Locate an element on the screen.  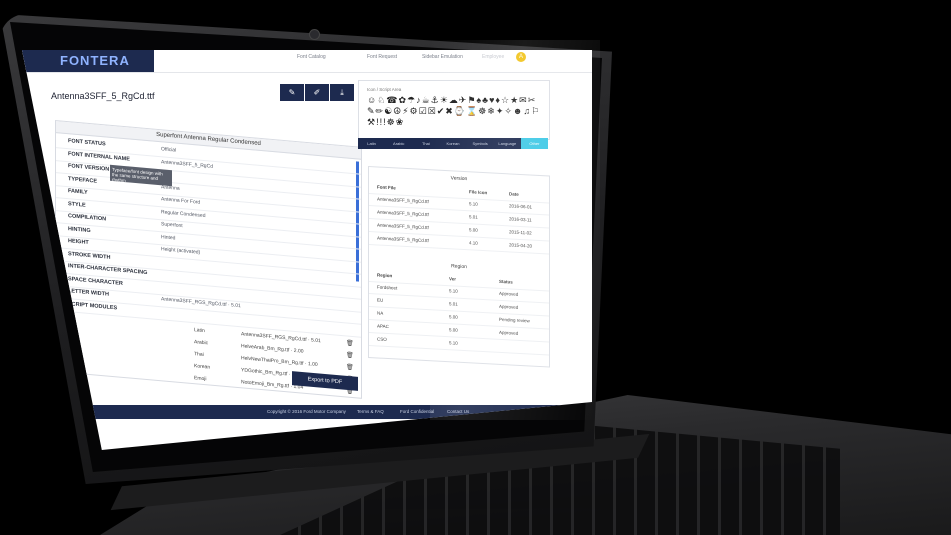
detail-value: Official is located at coordinates (169, 150).